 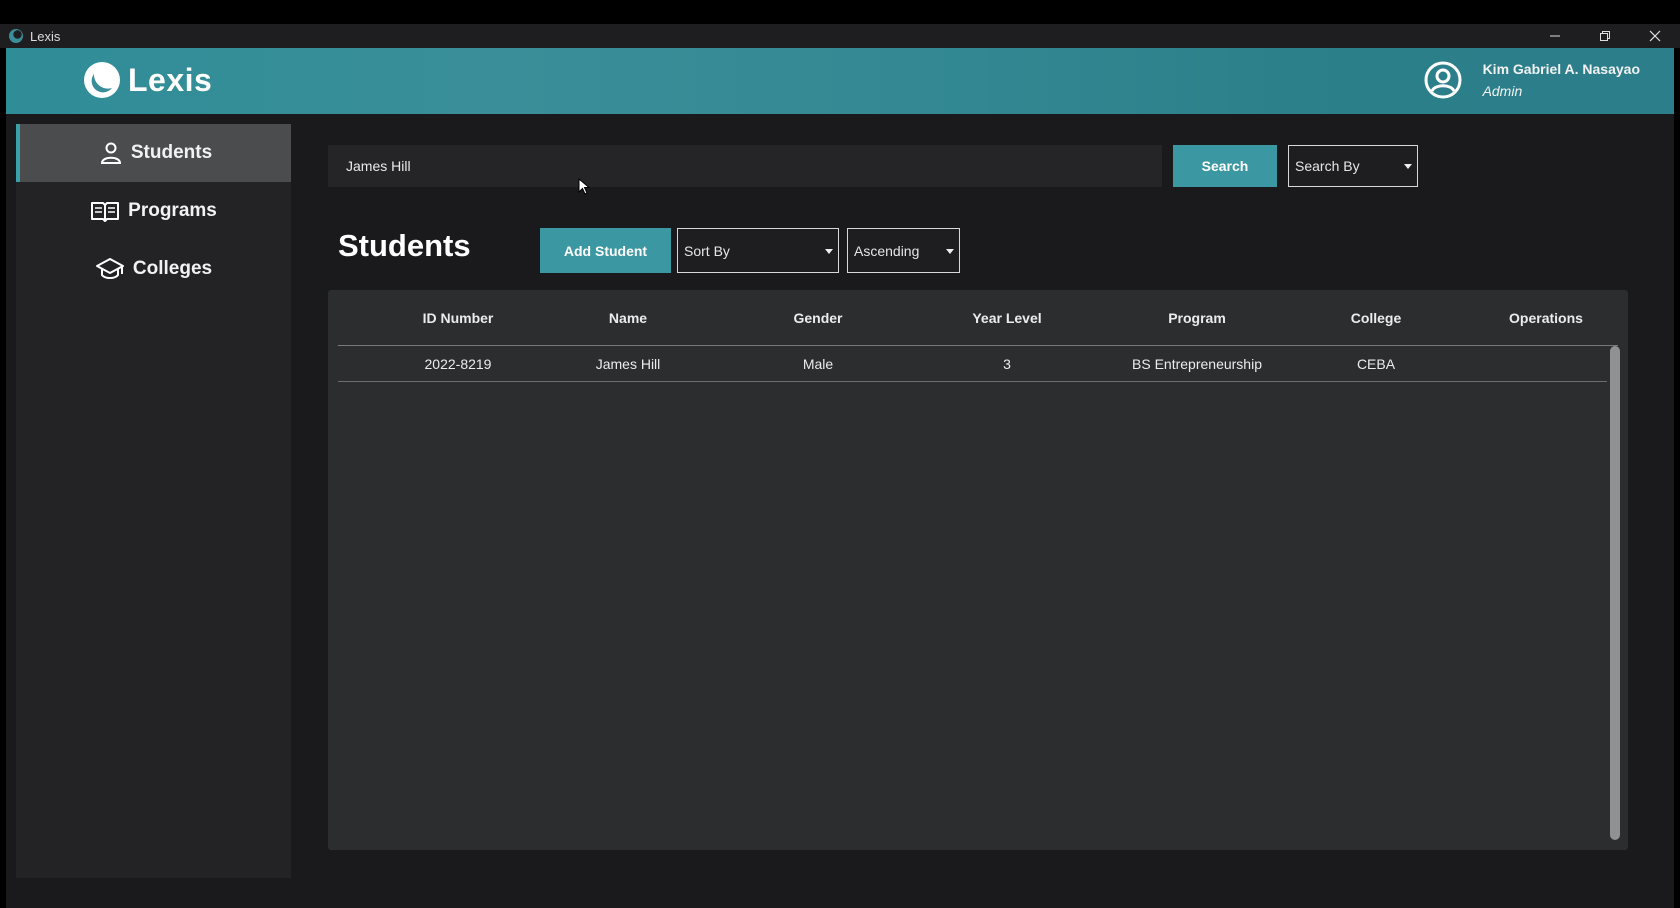 What do you see at coordinates (45, 36) in the screenshot?
I see `window-title: Lexis` at bounding box center [45, 36].